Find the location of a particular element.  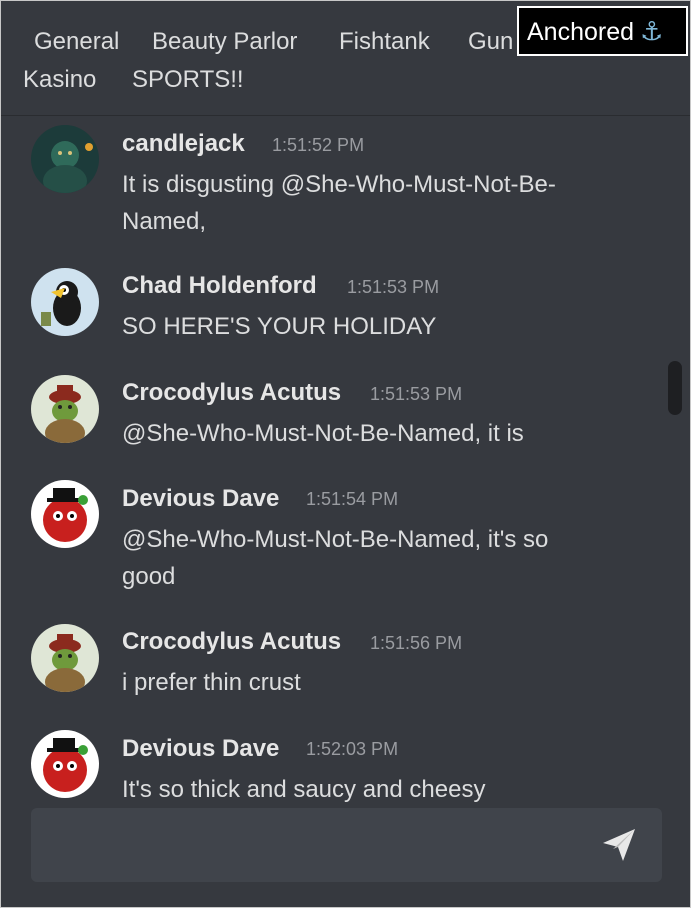

message-timestamp: 1:51:52 PM is located at coordinates (318, 145).